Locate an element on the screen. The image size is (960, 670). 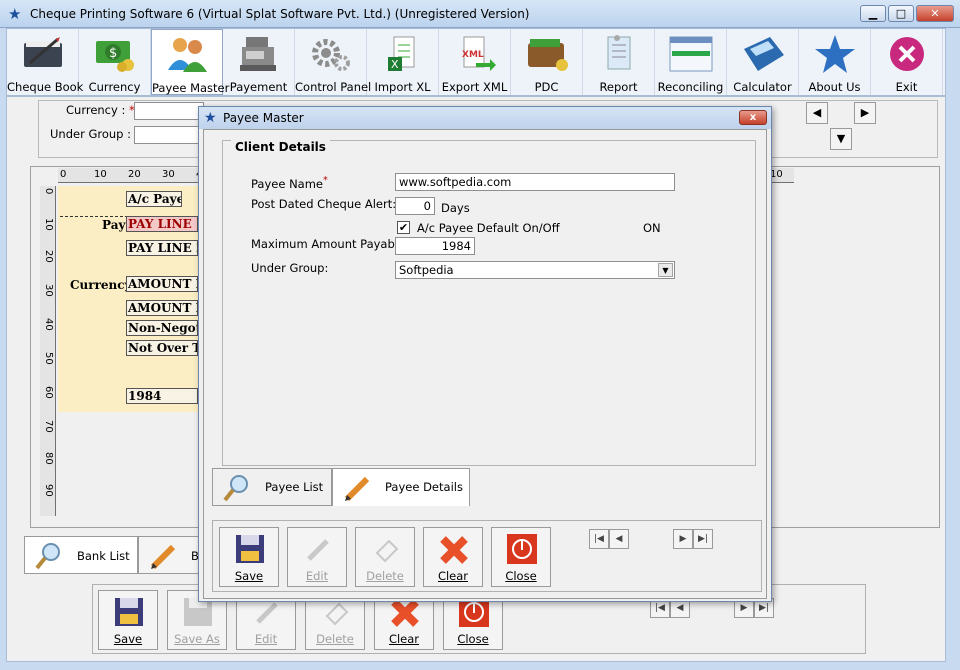
payee-name-input: www.softpedia.com is located at coordinates (535, 182).